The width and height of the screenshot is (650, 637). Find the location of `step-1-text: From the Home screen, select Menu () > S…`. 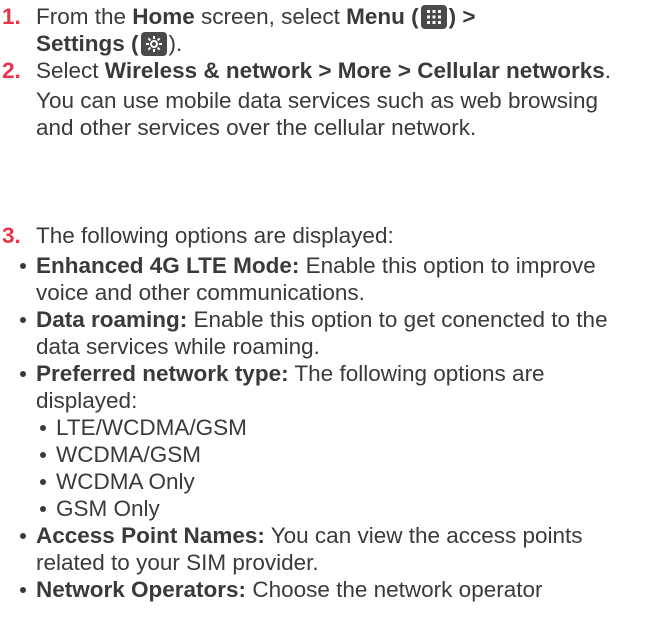

step-1-text: From the Home screen, select Menu () > S… is located at coordinates (256, 30).